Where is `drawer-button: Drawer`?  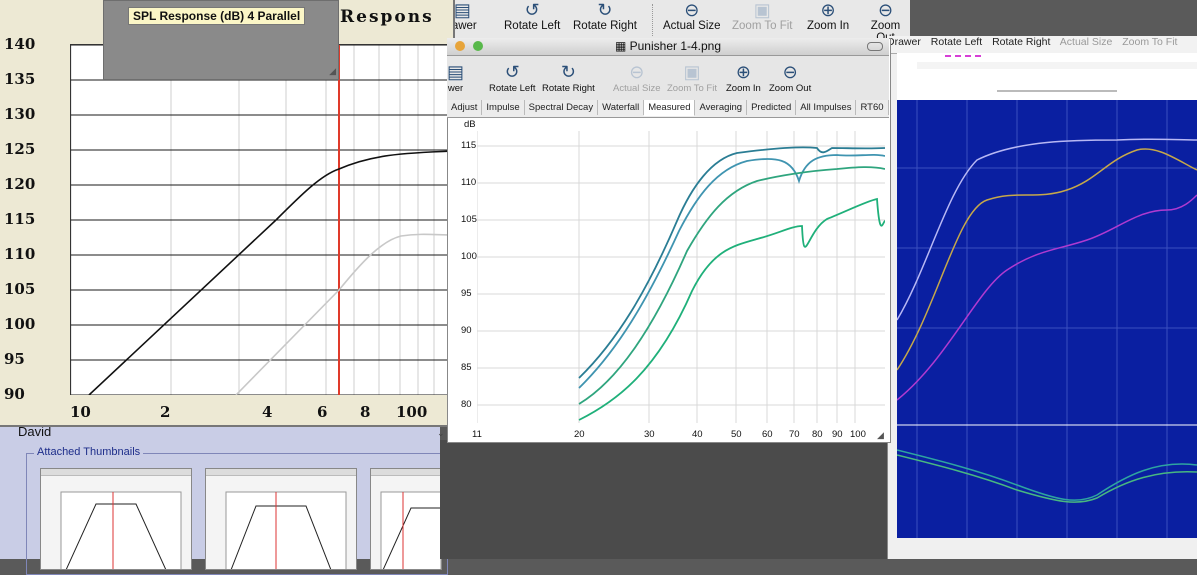 drawer-button: Drawer is located at coordinates (904, 42).